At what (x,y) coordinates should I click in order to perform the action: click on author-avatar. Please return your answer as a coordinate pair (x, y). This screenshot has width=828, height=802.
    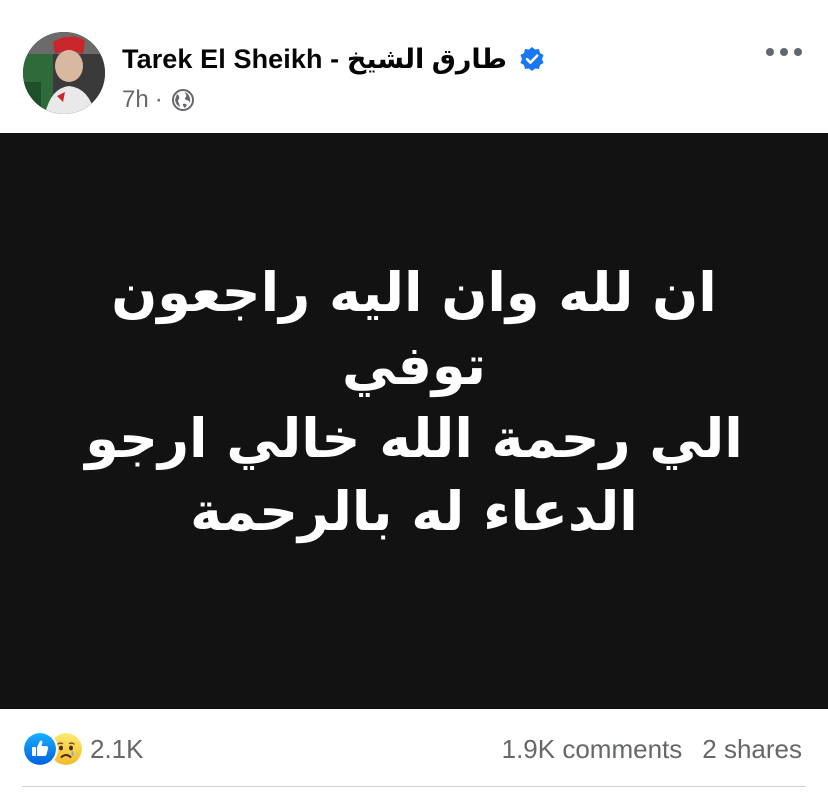
    Looking at the image, I should click on (64, 73).